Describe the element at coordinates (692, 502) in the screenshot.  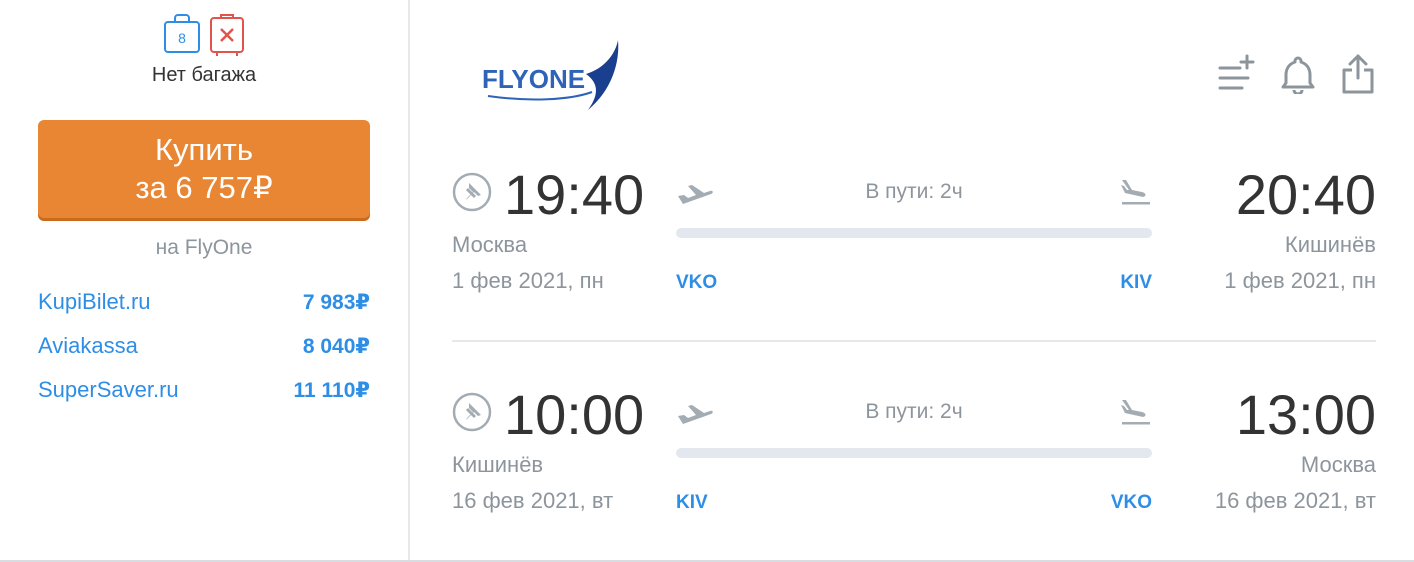
I see `departure-airport-code: KIV` at that location.